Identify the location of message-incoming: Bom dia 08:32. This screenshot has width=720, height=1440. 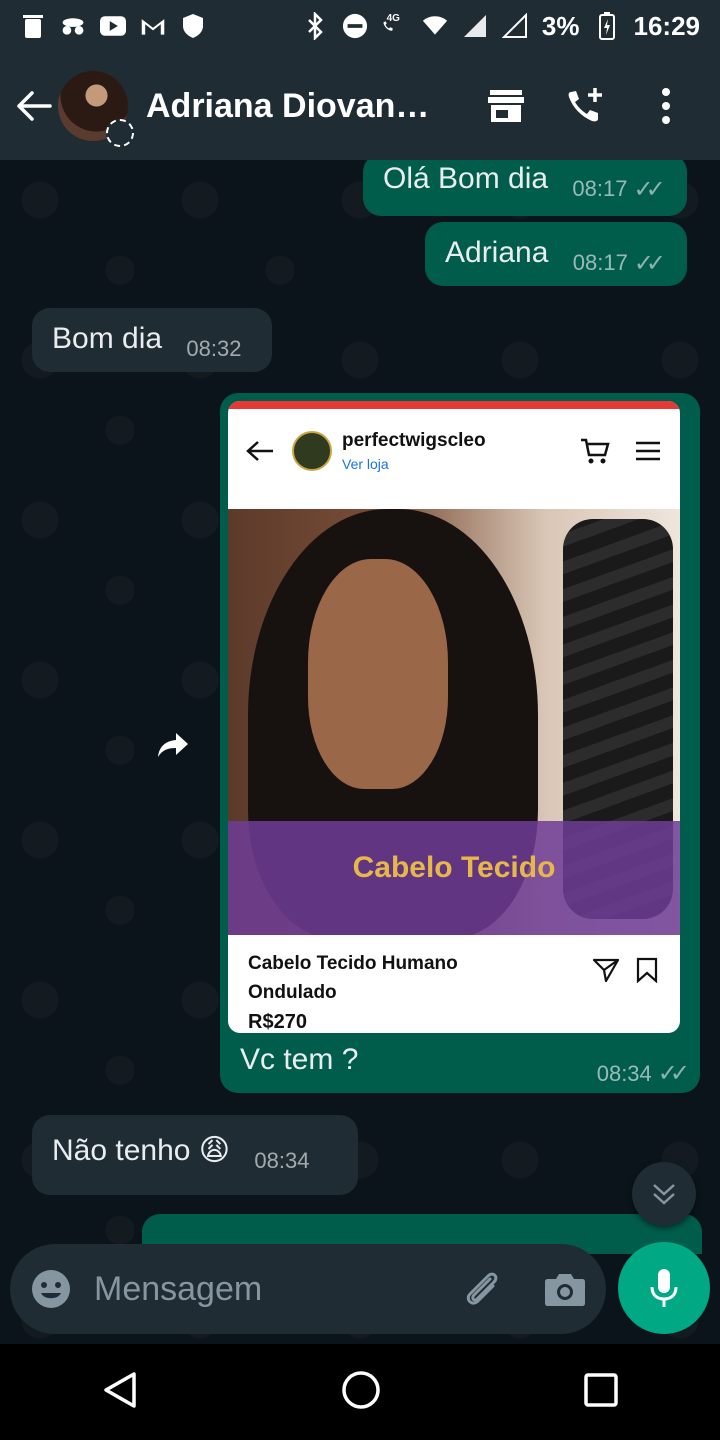
(152, 340).